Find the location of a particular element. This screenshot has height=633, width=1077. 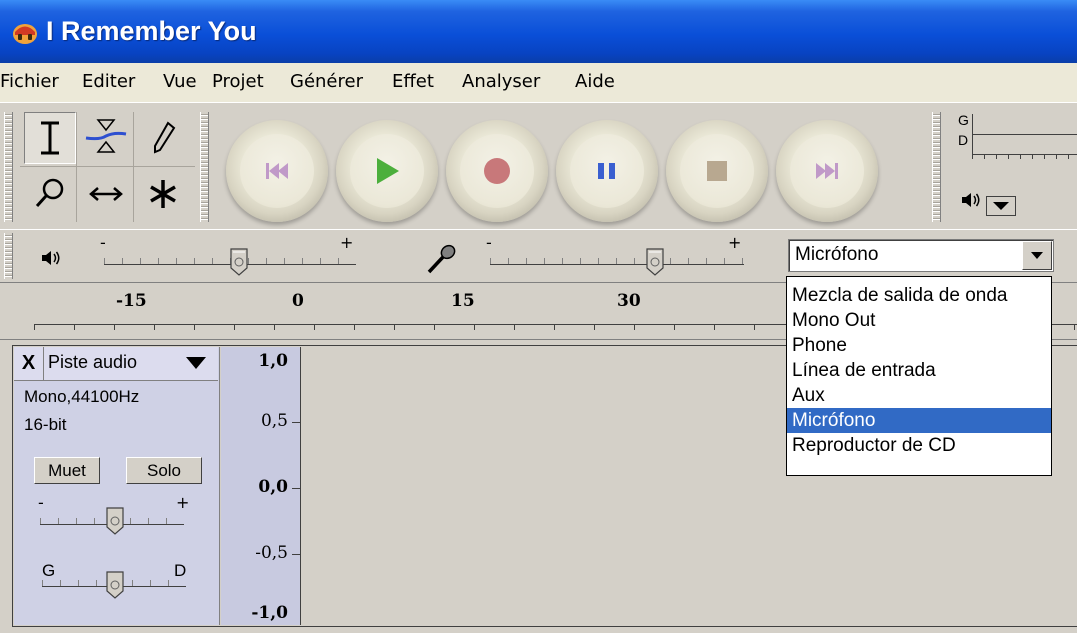

play-button is located at coordinates (387, 171).